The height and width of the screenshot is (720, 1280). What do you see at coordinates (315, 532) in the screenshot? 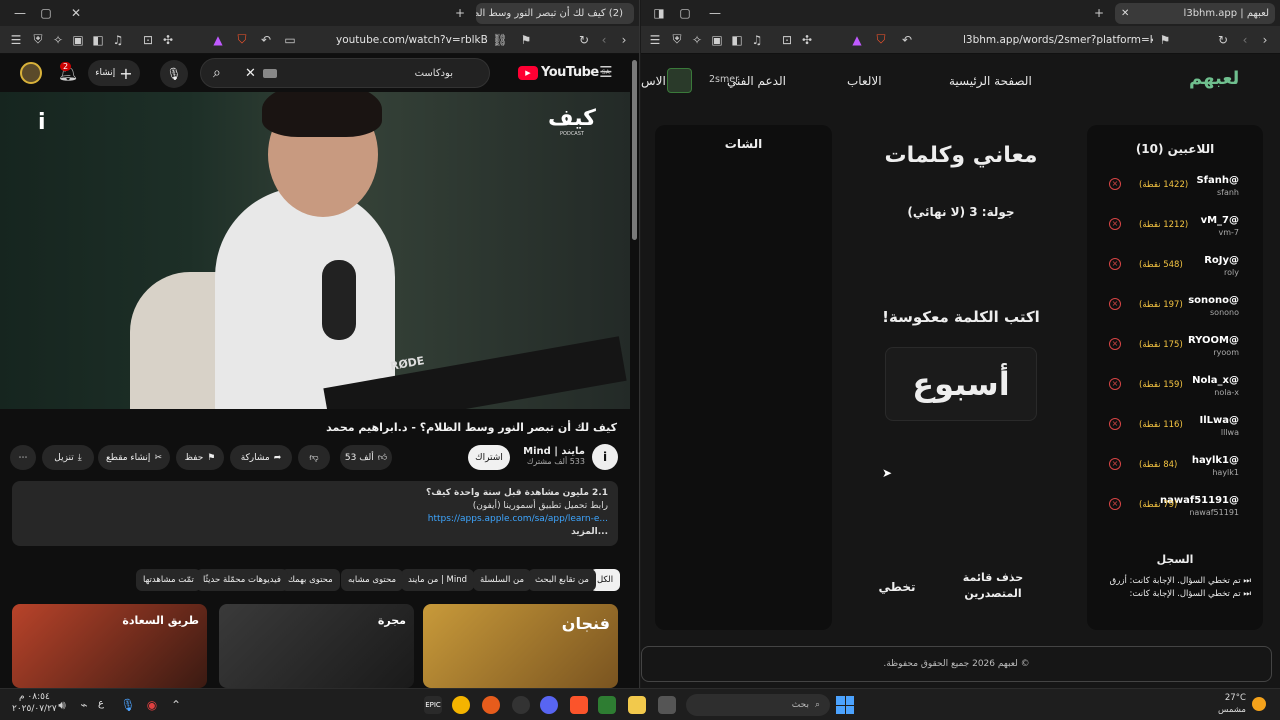
I see `desc-more: ...المزيد` at bounding box center [315, 532].